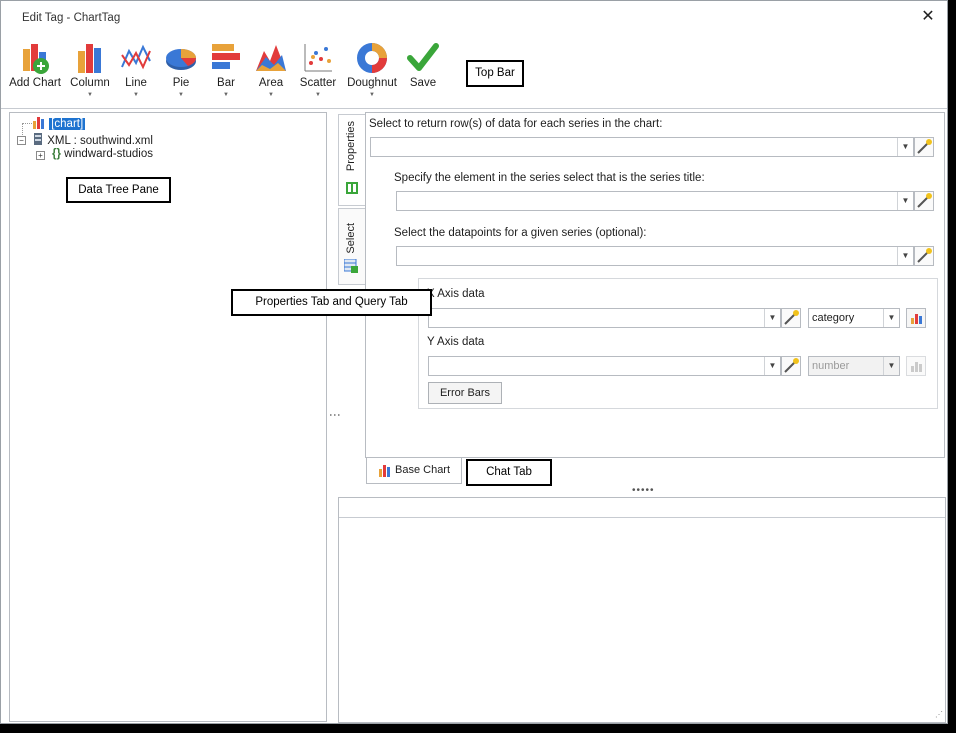 This screenshot has height=733, width=956. What do you see at coordinates (271, 72) in the screenshot?
I see `area-chart-button: Area ▼` at bounding box center [271, 72].